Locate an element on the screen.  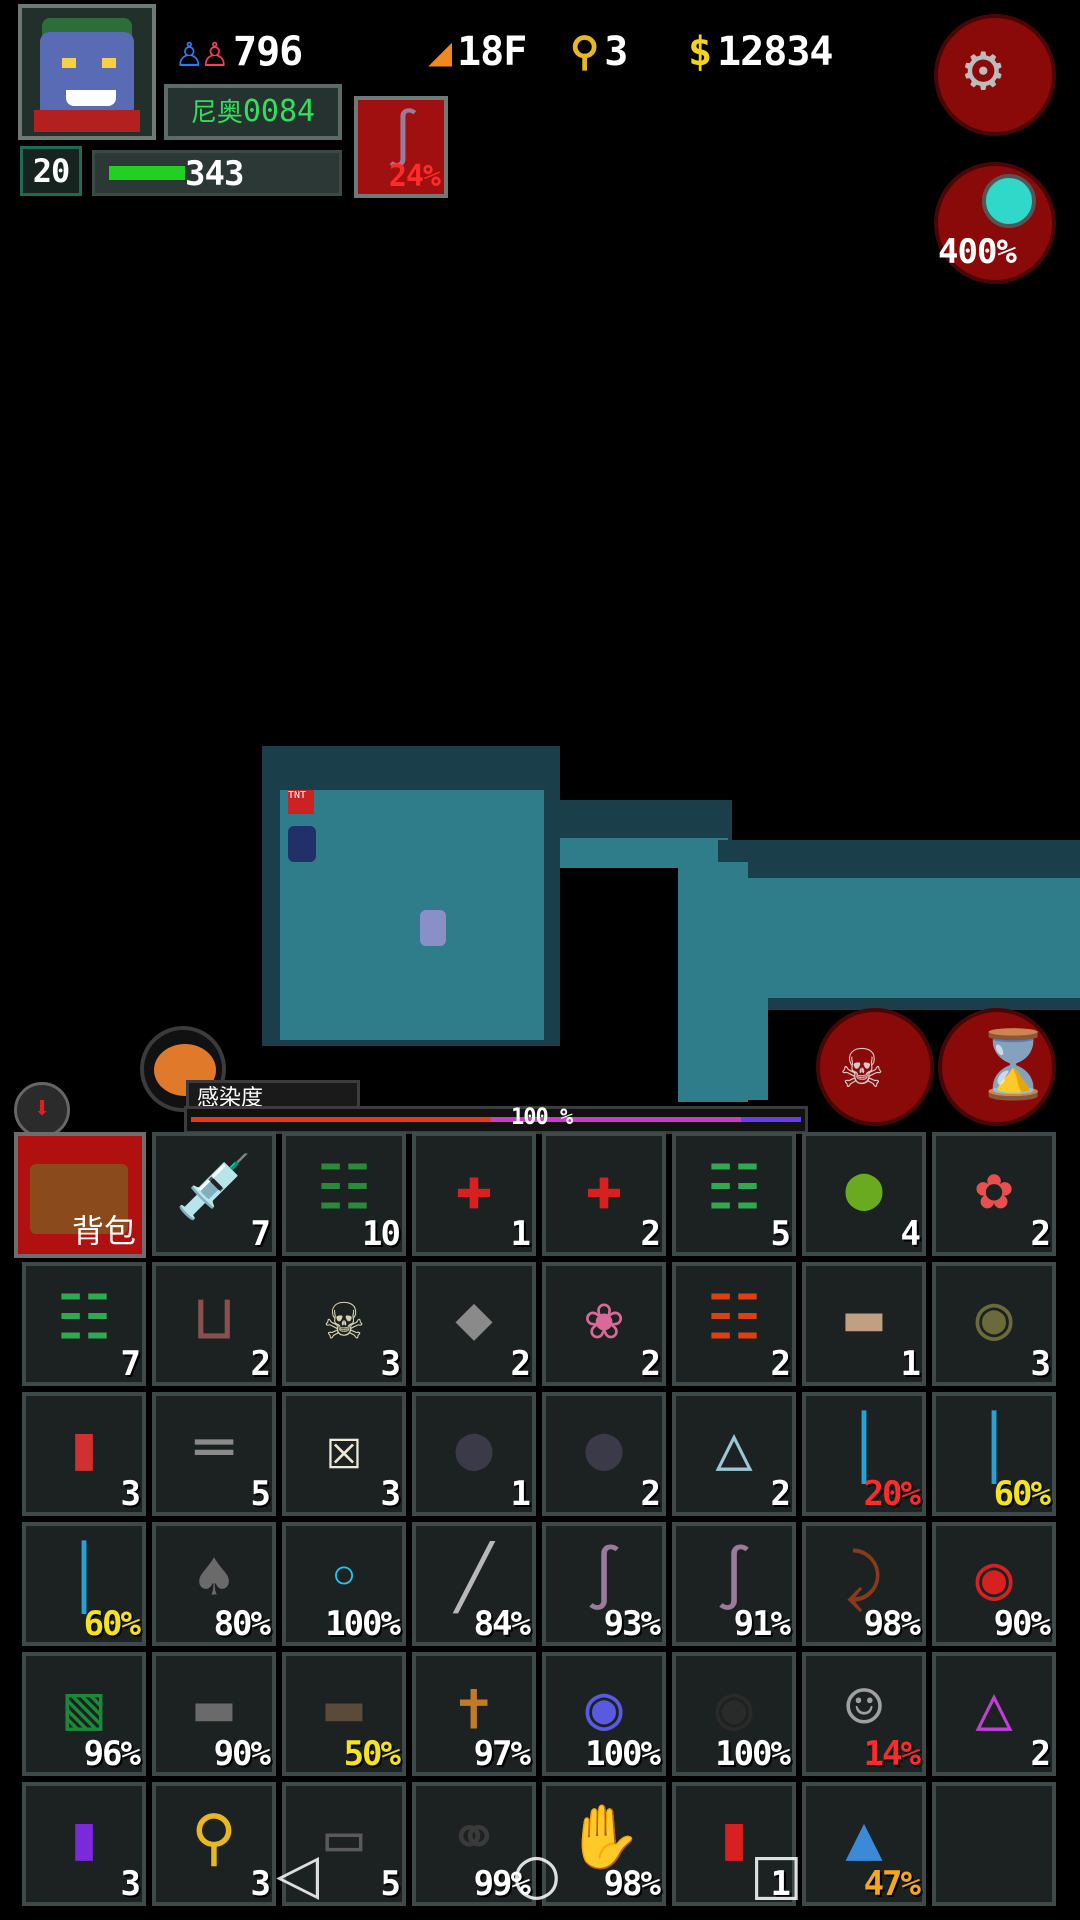
inventory-slot: ◆ 2 is located at coordinates (474, 1324).